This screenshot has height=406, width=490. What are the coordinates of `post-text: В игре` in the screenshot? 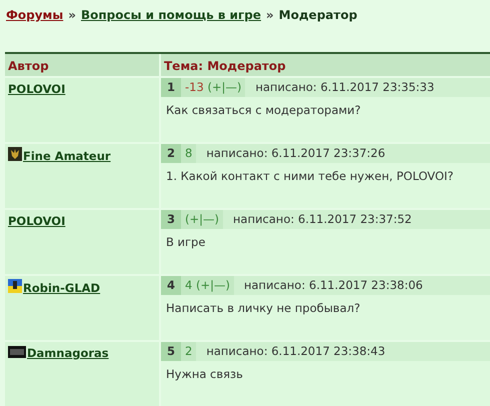 It's located at (185, 242).